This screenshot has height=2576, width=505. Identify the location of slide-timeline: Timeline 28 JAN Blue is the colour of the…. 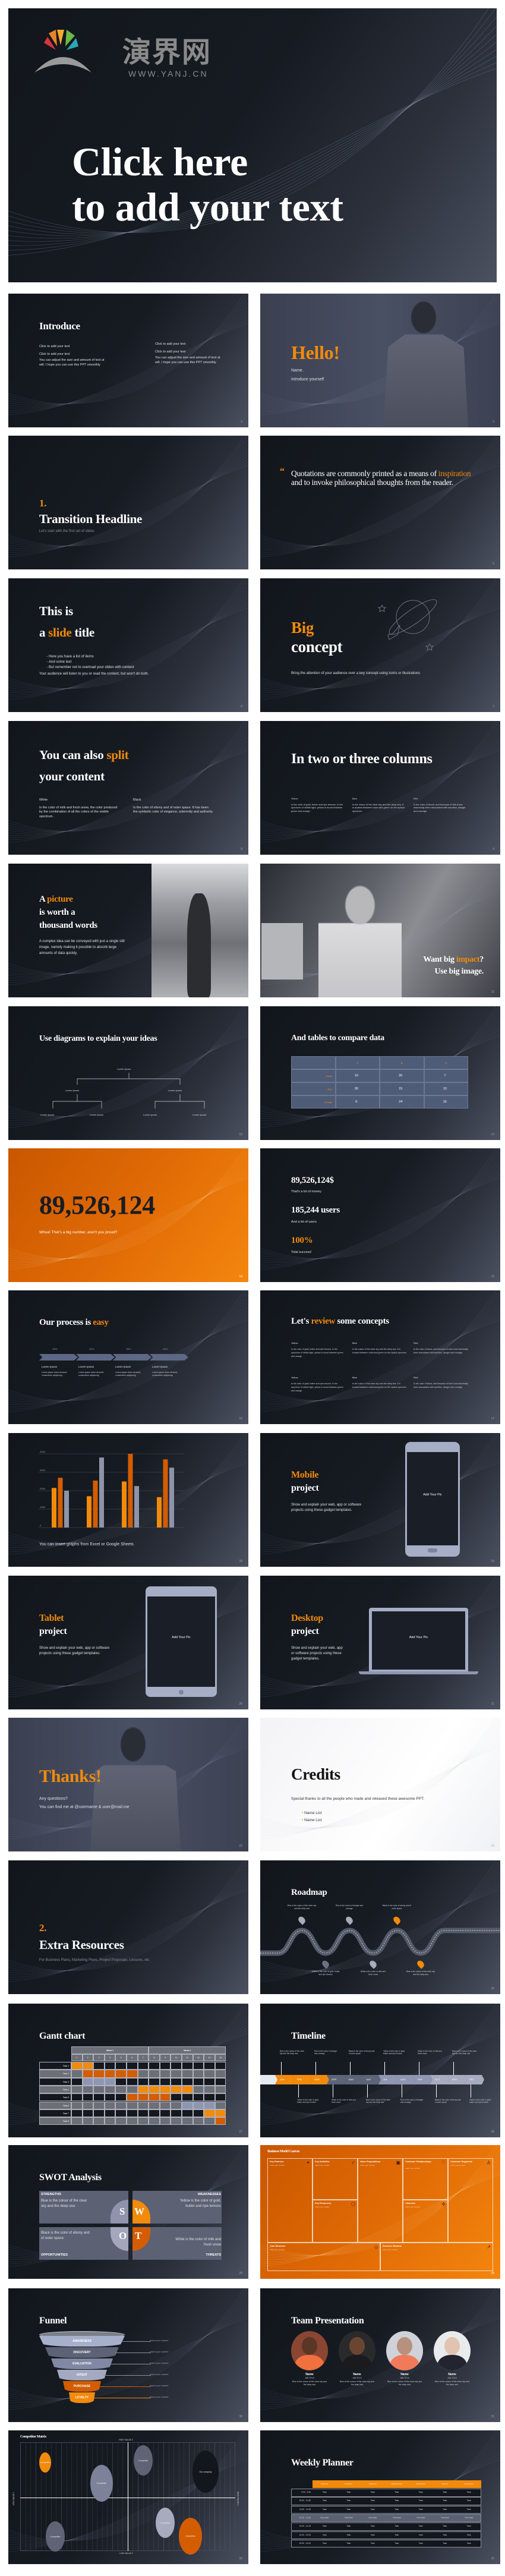
(380, 2070).